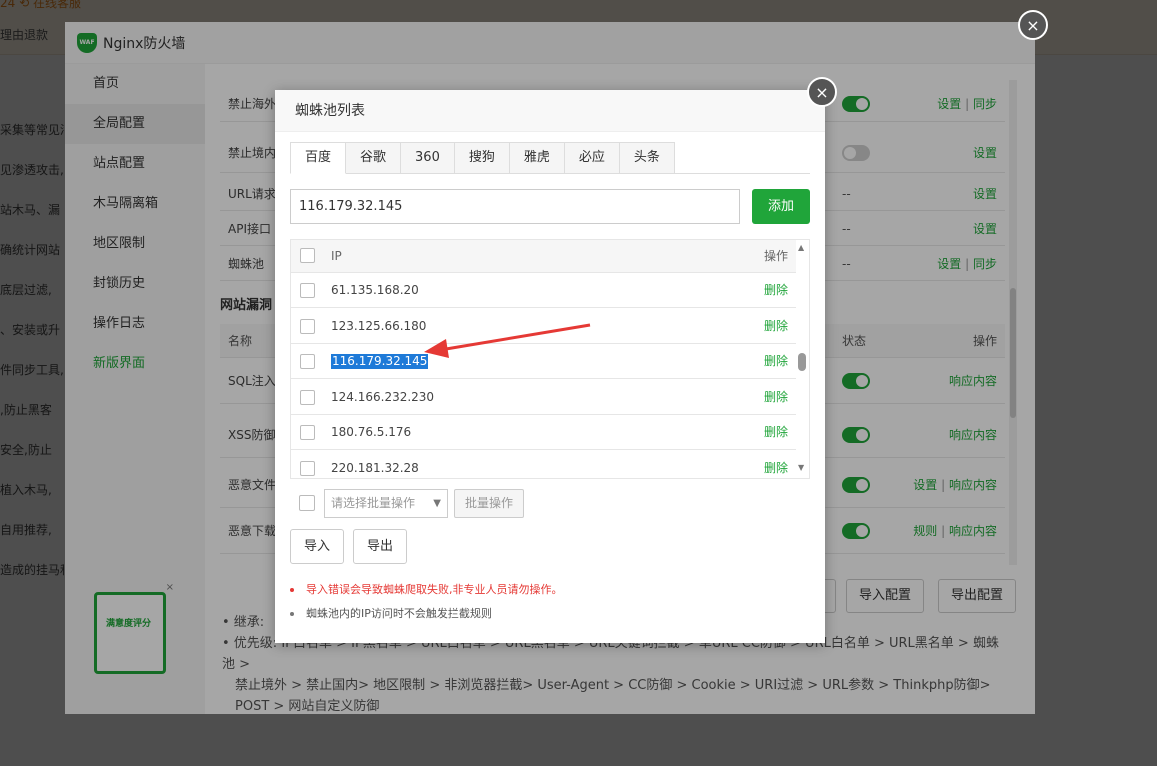 This screenshot has width=1157, height=766. Describe the element at coordinates (373, 503) in the screenshot. I see `batch-select-placeholder: 请选择批量操作` at that location.